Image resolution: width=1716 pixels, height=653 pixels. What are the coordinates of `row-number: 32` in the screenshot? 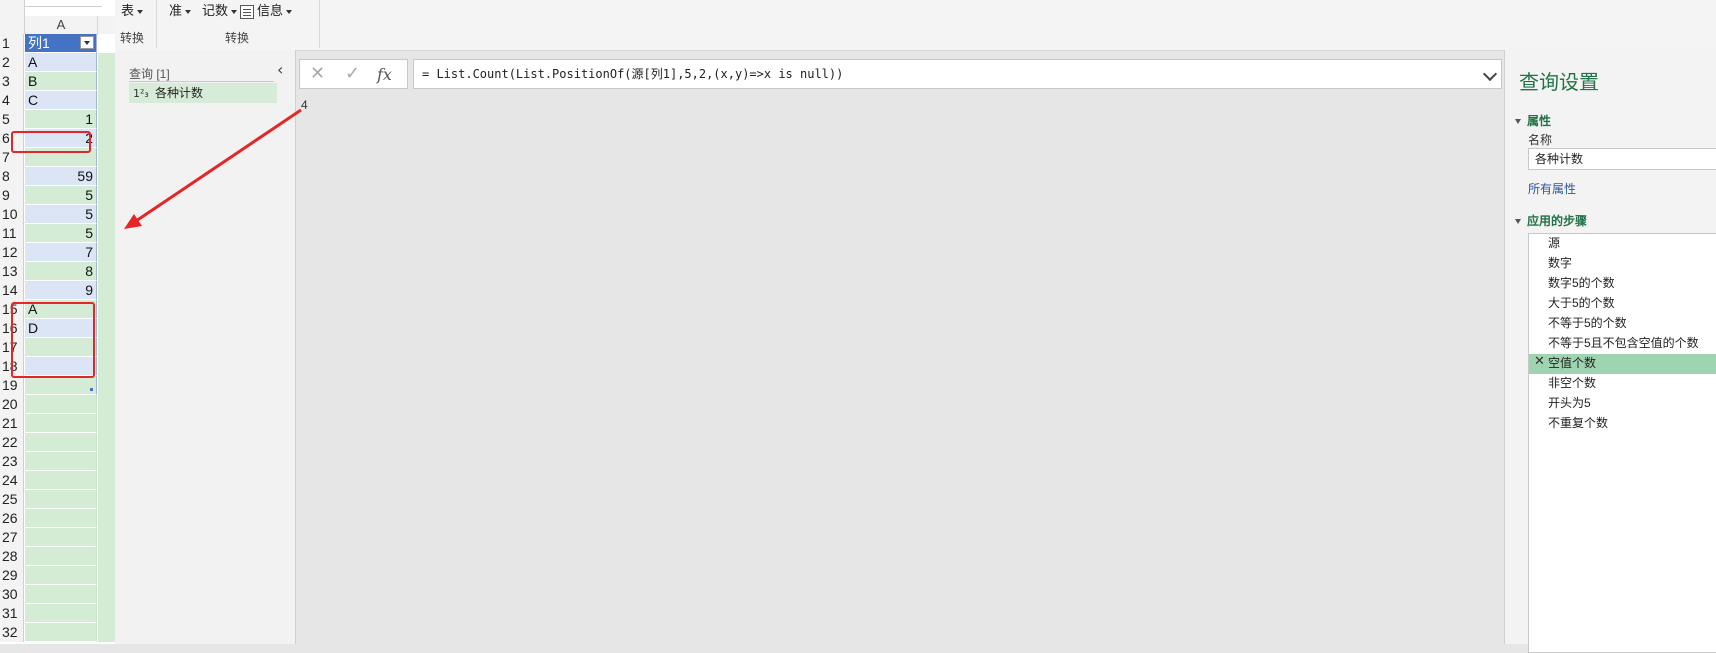 It's located at (12, 632).